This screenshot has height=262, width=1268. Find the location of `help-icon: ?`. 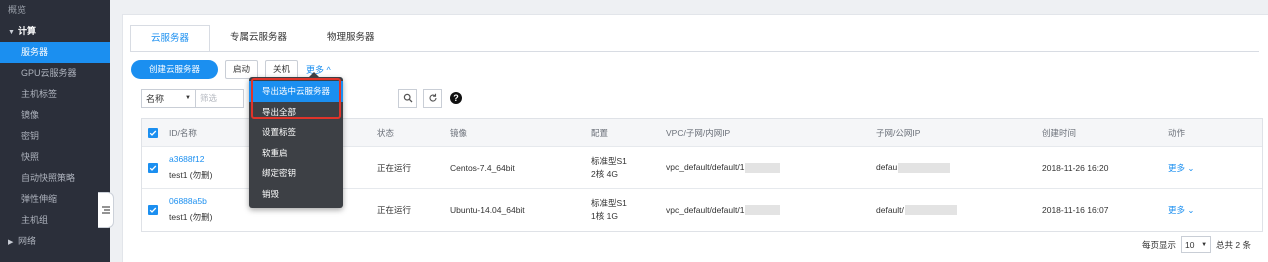

help-icon: ? is located at coordinates (456, 98).